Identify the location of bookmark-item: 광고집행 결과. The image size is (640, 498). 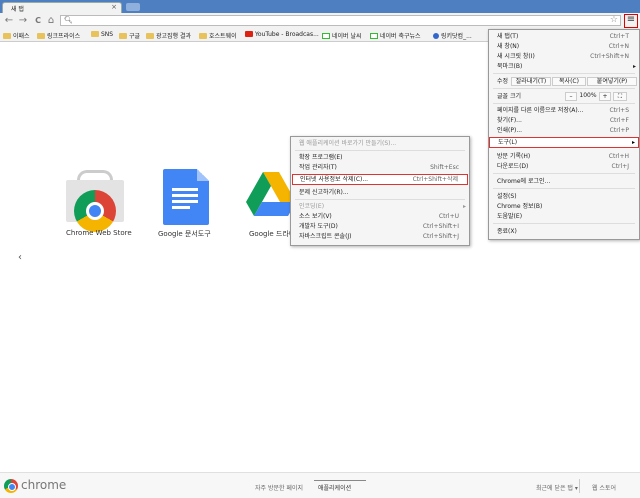
(168, 35).